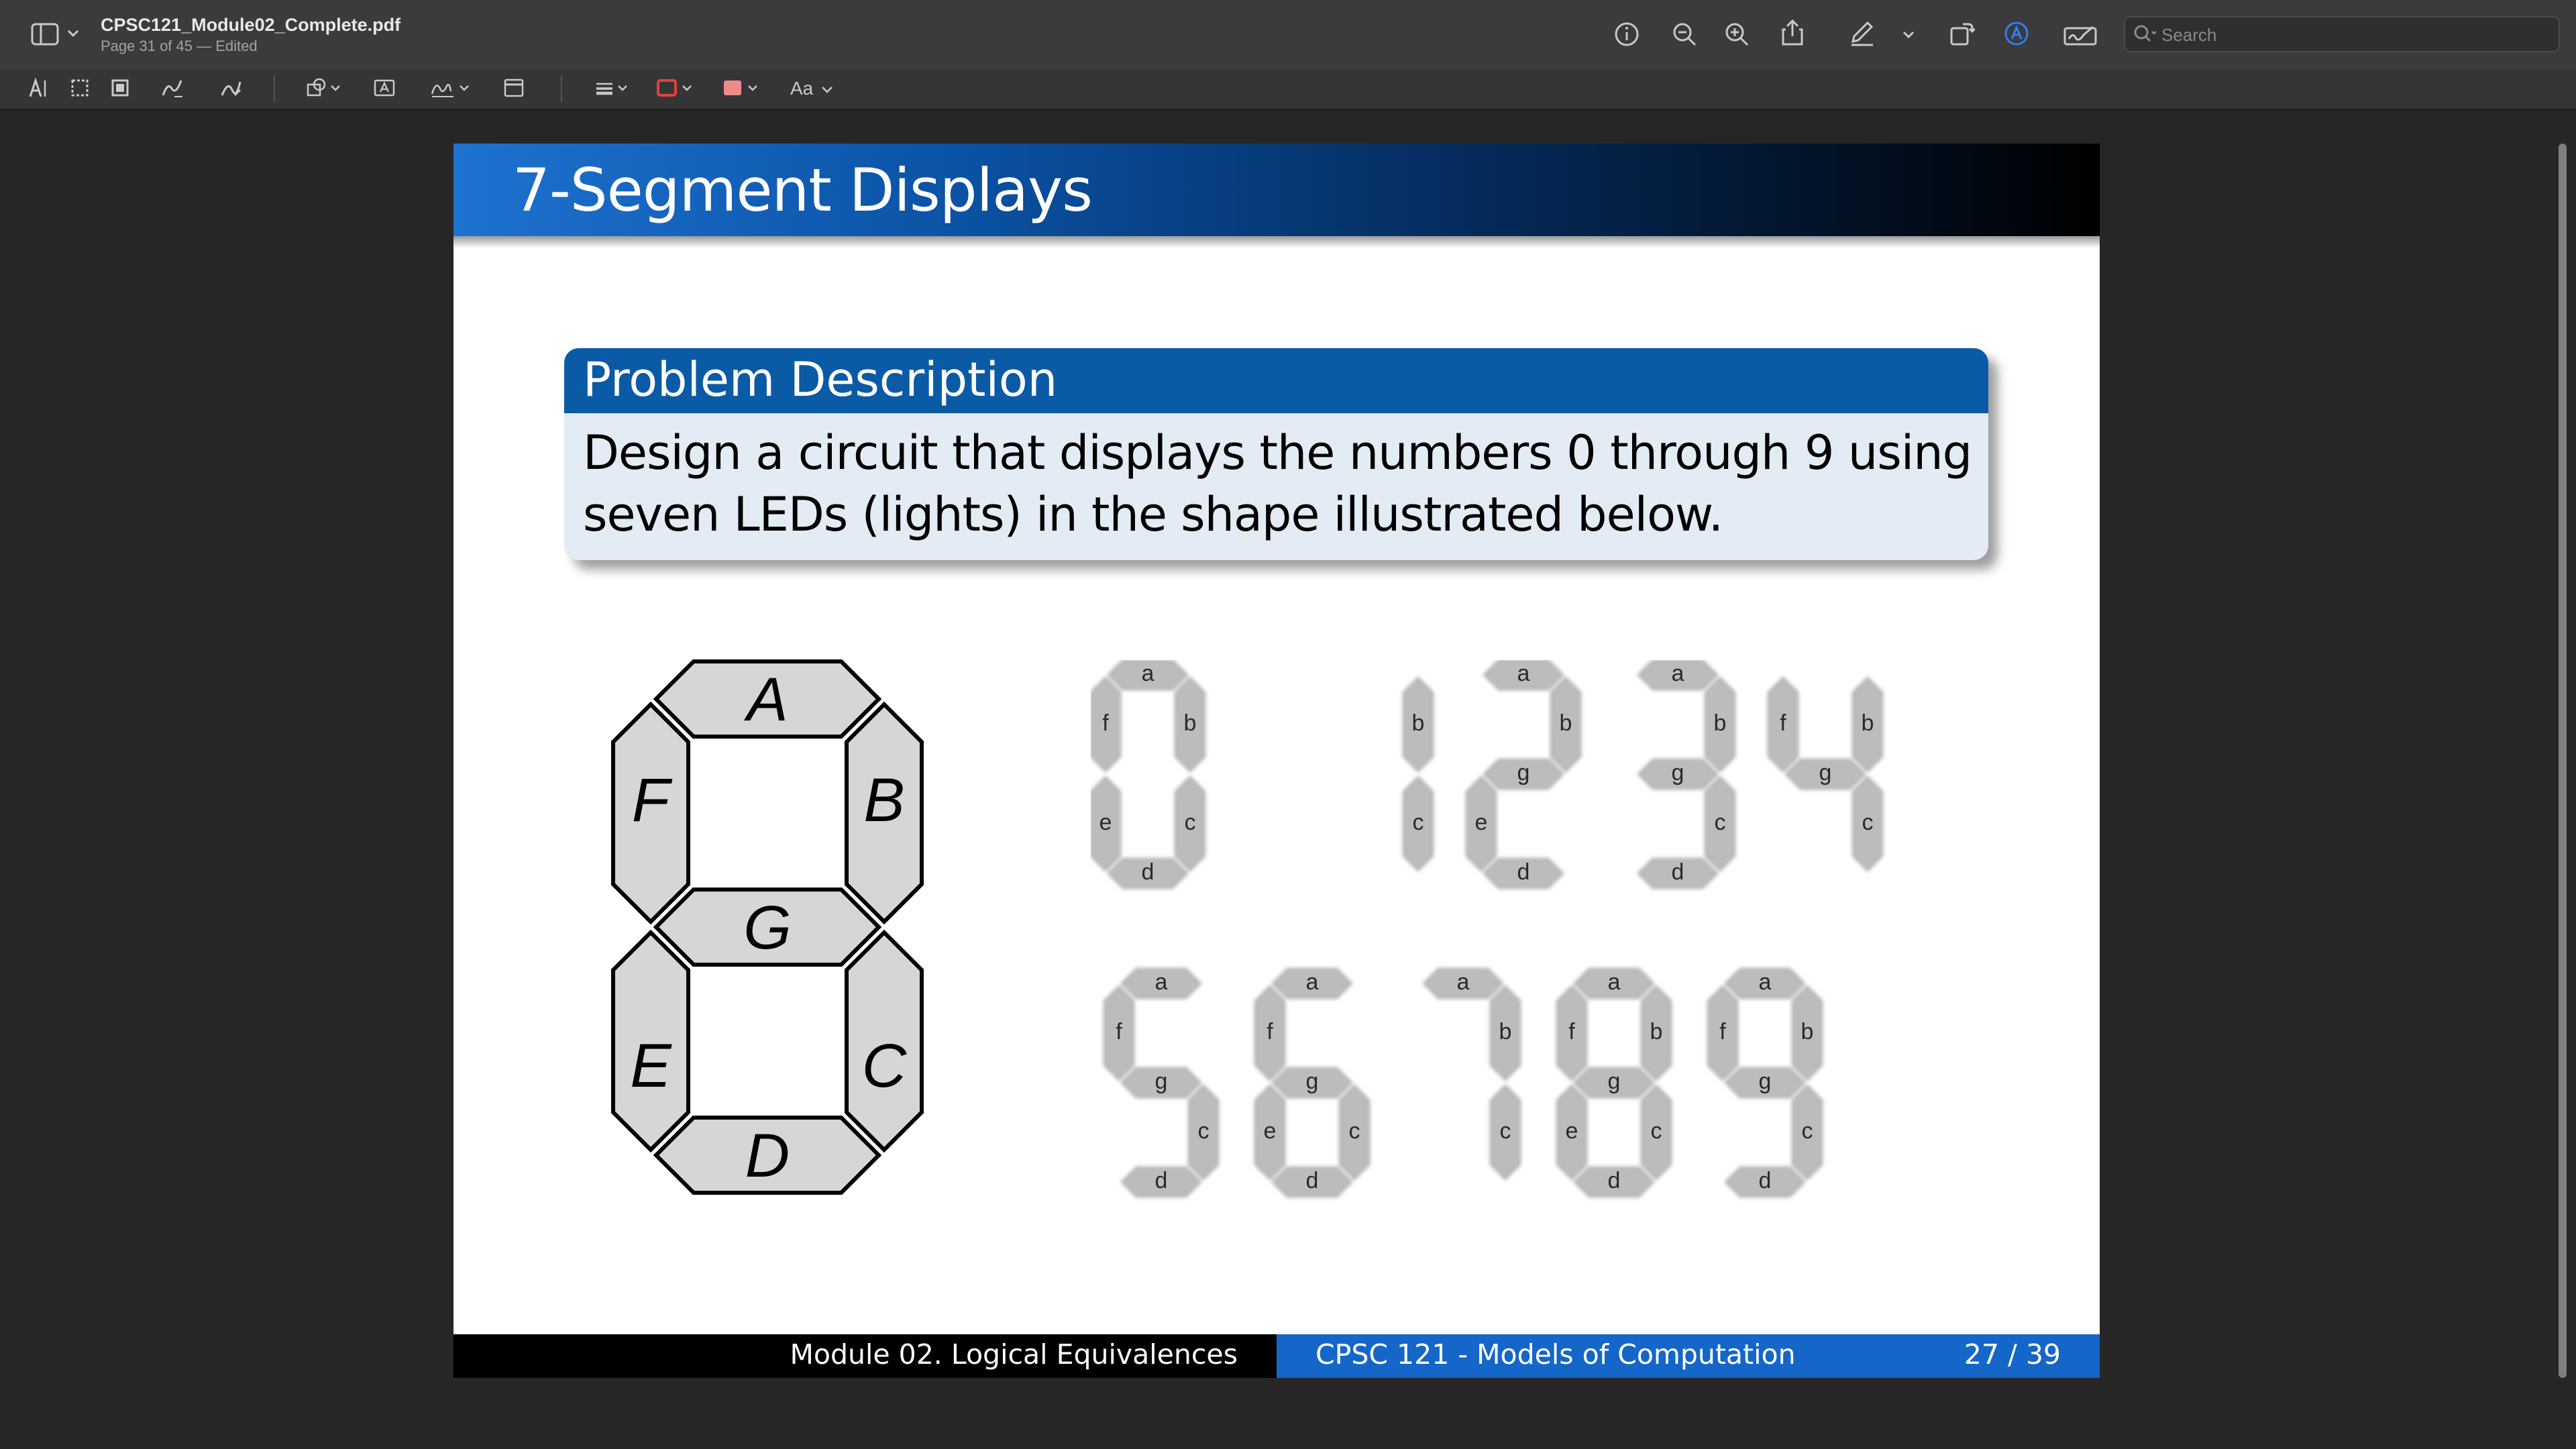 This screenshot has height=1449, width=2576. I want to click on note-icon, so click(514, 88).